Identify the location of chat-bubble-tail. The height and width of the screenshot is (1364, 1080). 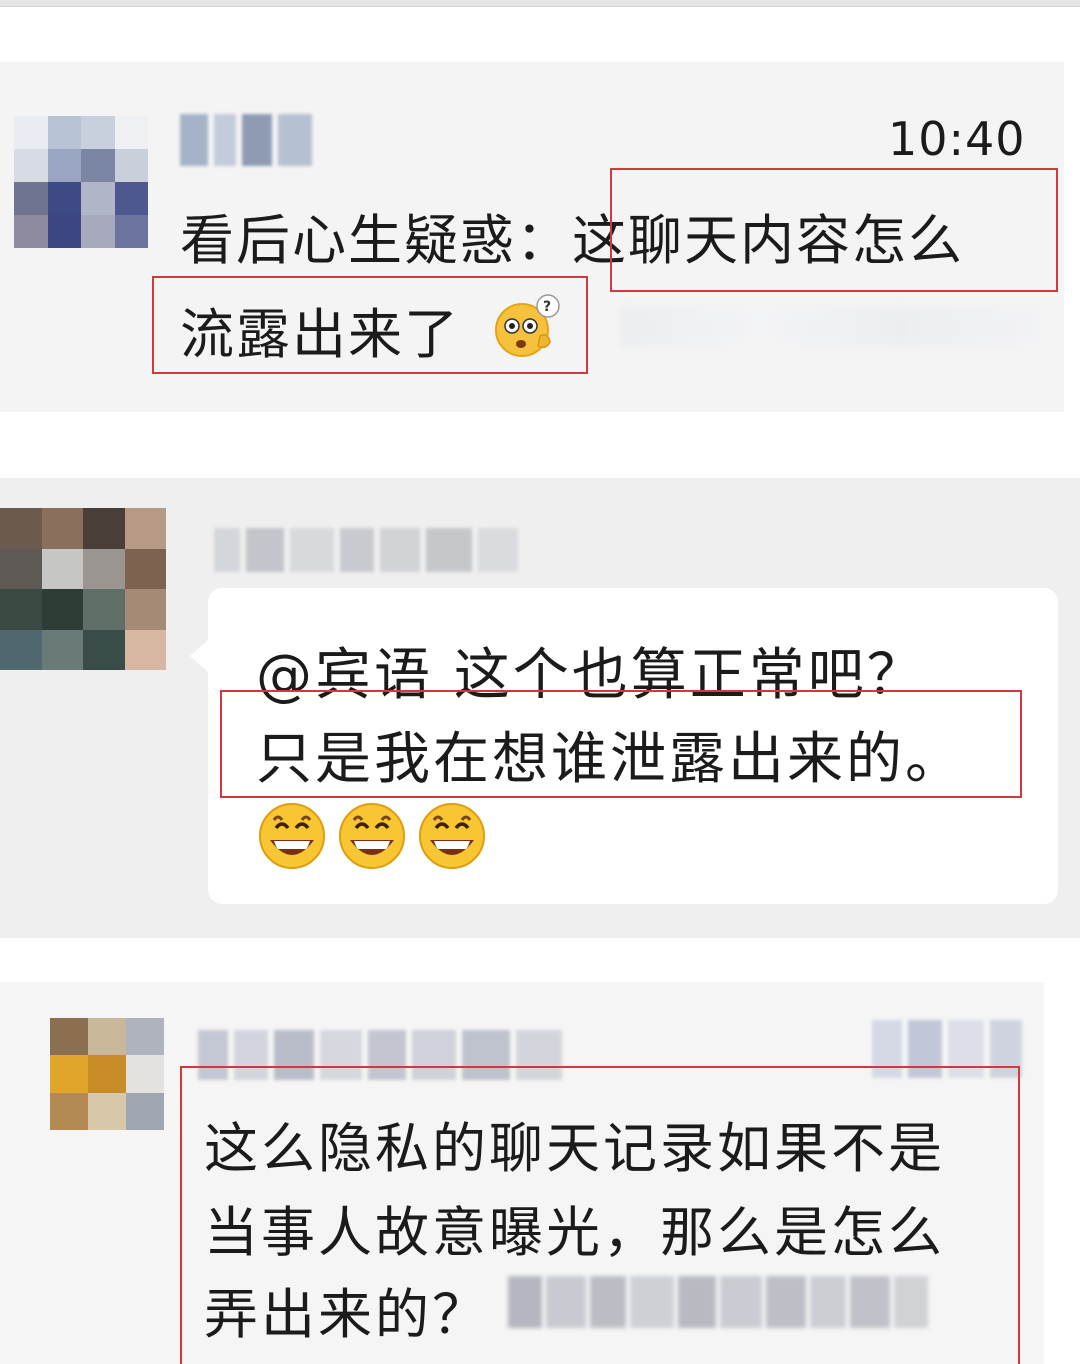
(200, 656).